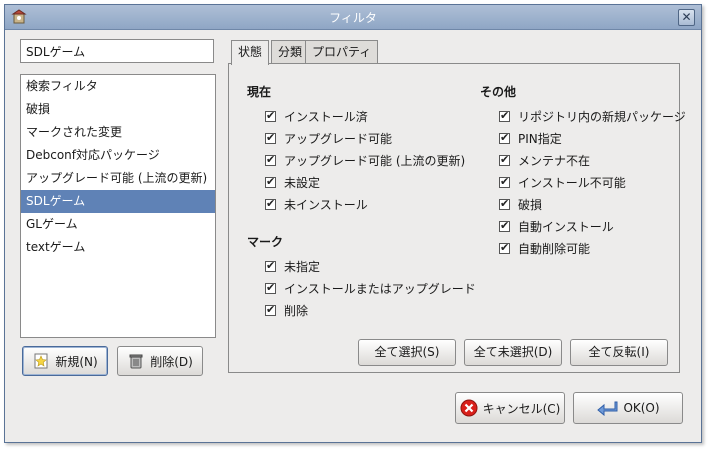  What do you see at coordinates (117, 51) in the screenshot?
I see `filter-name-input: SDLゲーム` at bounding box center [117, 51].